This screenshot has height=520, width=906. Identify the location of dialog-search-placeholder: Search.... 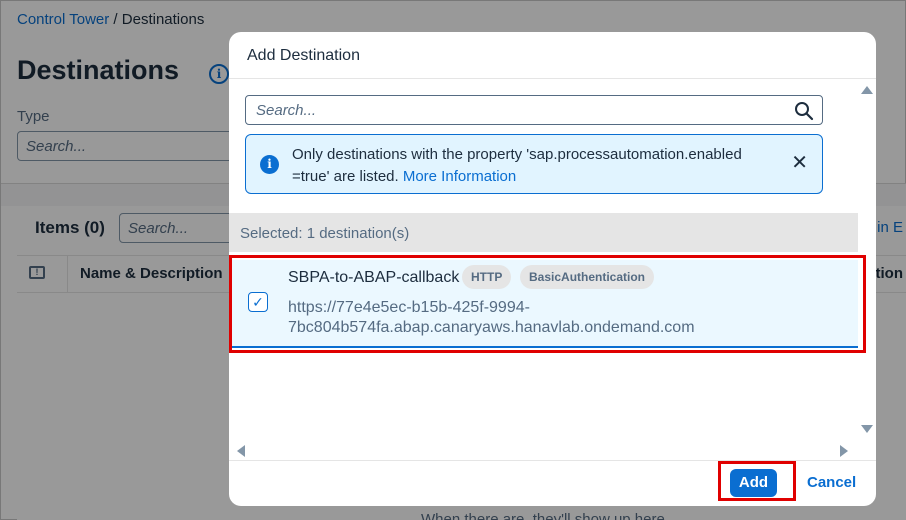
(286, 110).